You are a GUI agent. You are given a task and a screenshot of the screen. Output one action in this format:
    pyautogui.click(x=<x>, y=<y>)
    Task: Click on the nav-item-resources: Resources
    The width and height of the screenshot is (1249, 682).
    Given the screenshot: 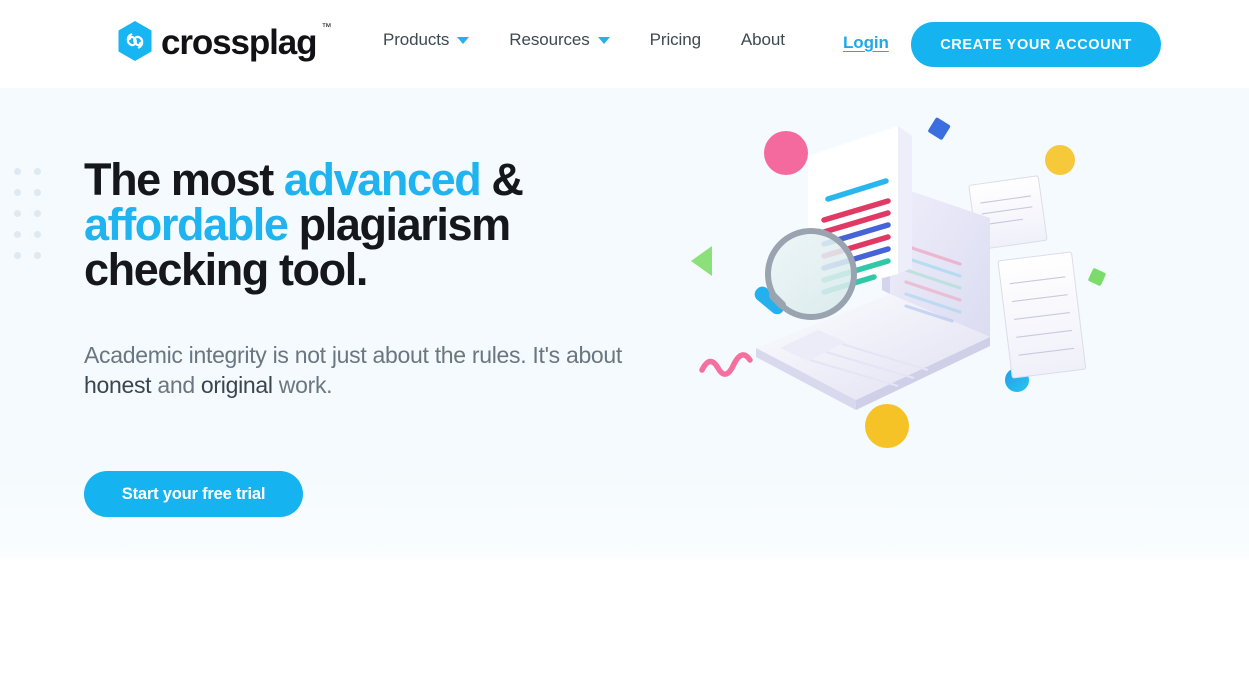 What is the action you would take?
    pyautogui.click(x=559, y=40)
    